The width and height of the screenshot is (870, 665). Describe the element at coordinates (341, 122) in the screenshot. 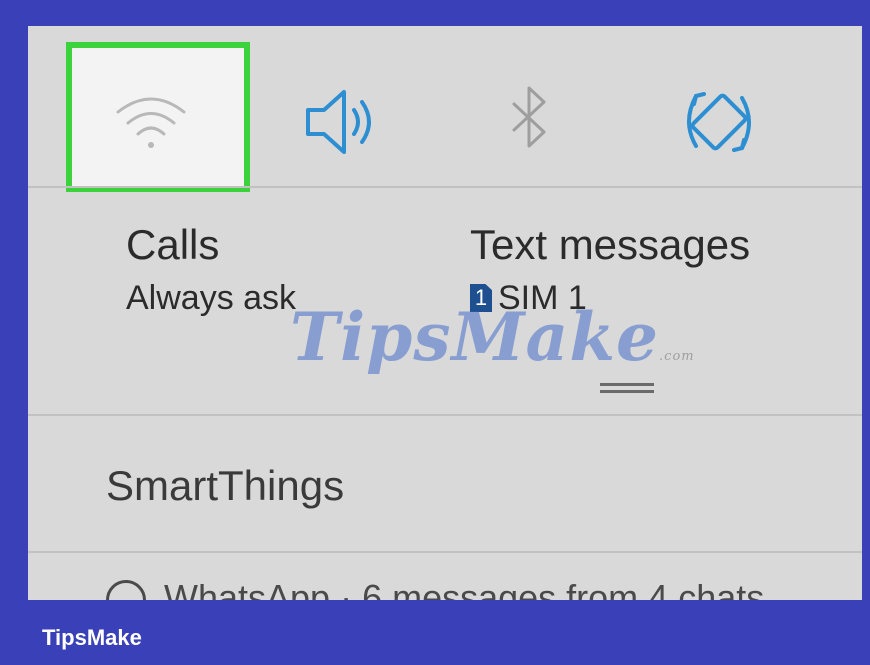

I see `sound-icon` at that location.